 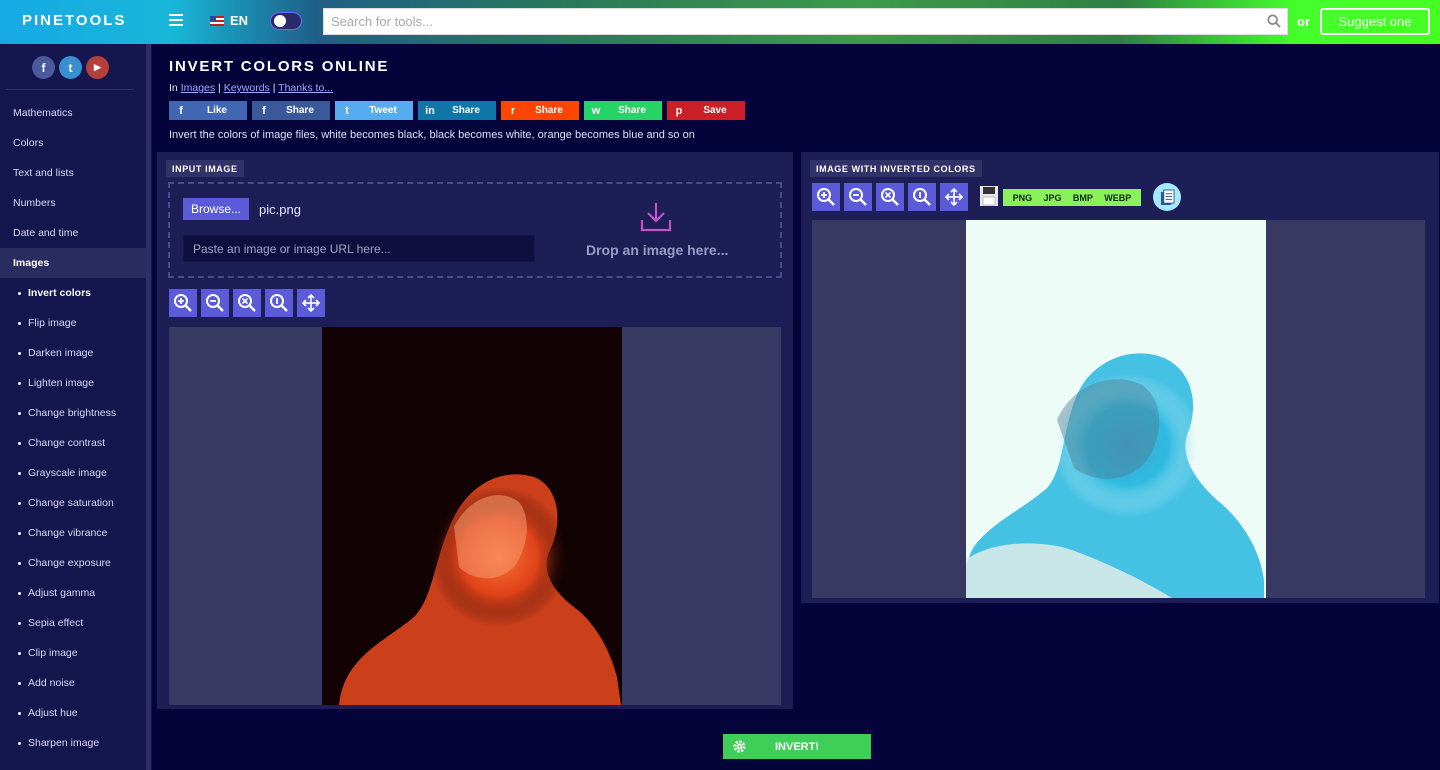 What do you see at coordinates (70, 67) in the screenshot?
I see `twitter-icon: t` at bounding box center [70, 67].